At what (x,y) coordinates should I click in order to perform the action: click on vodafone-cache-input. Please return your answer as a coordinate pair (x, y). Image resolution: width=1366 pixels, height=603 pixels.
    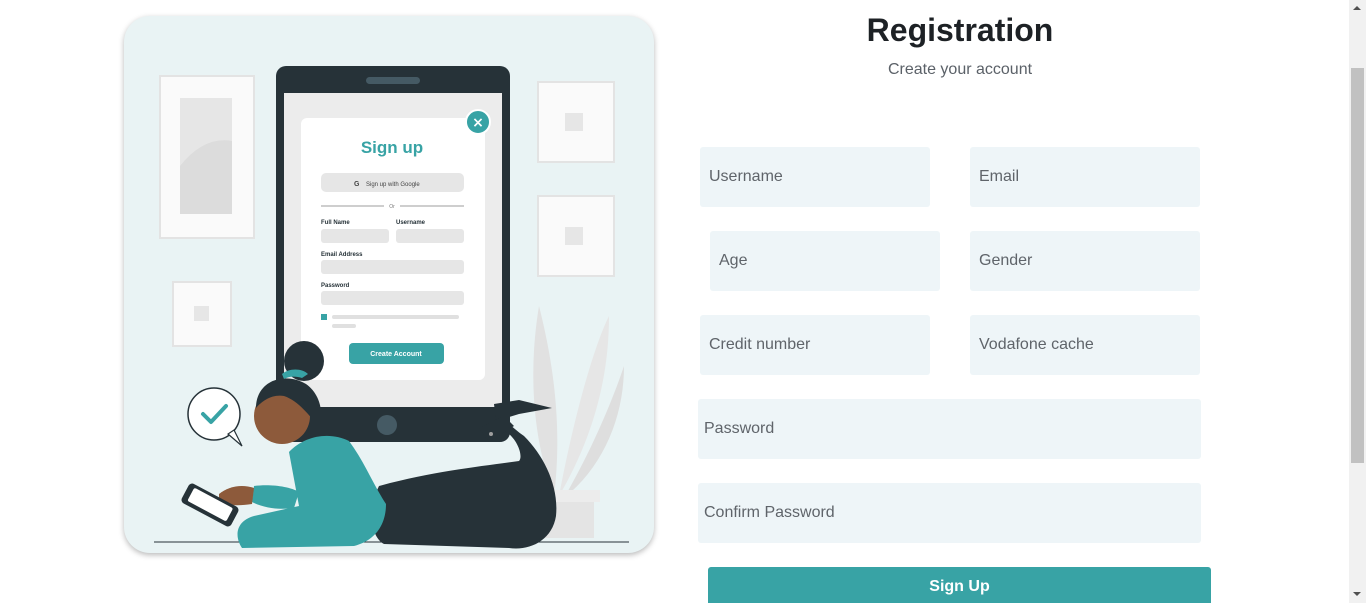
    Looking at the image, I should click on (1085, 345).